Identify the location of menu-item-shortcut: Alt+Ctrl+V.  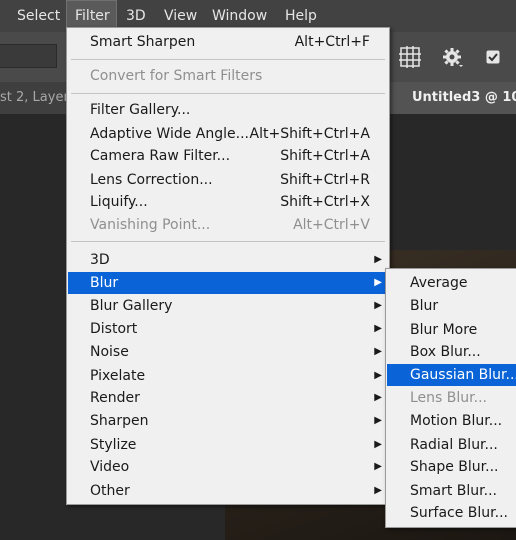
(331, 225).